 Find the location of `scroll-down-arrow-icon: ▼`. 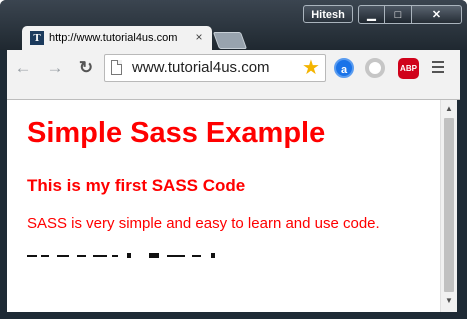

scroll-down-arrow-icon: ▼ is located at coordinates (449, 301).